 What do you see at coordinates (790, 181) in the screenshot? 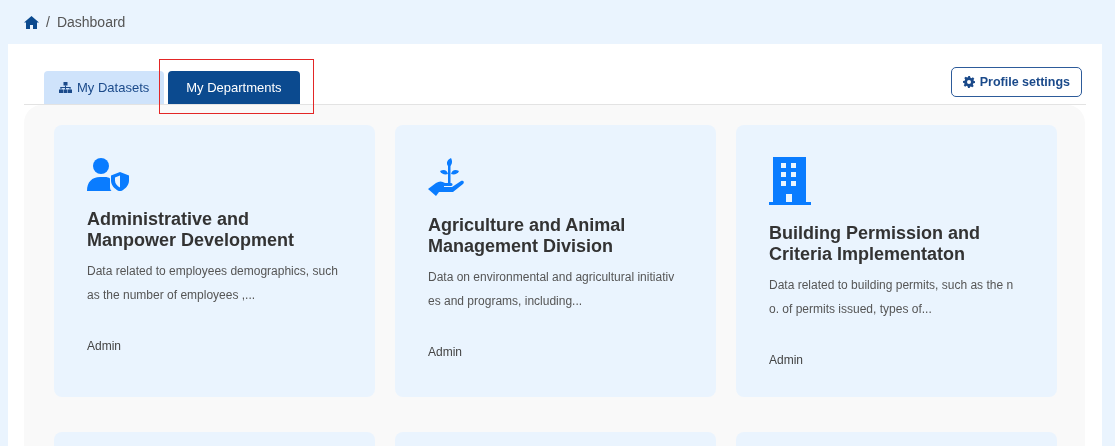
I see `building-icon` at bounding box center [790, 181].